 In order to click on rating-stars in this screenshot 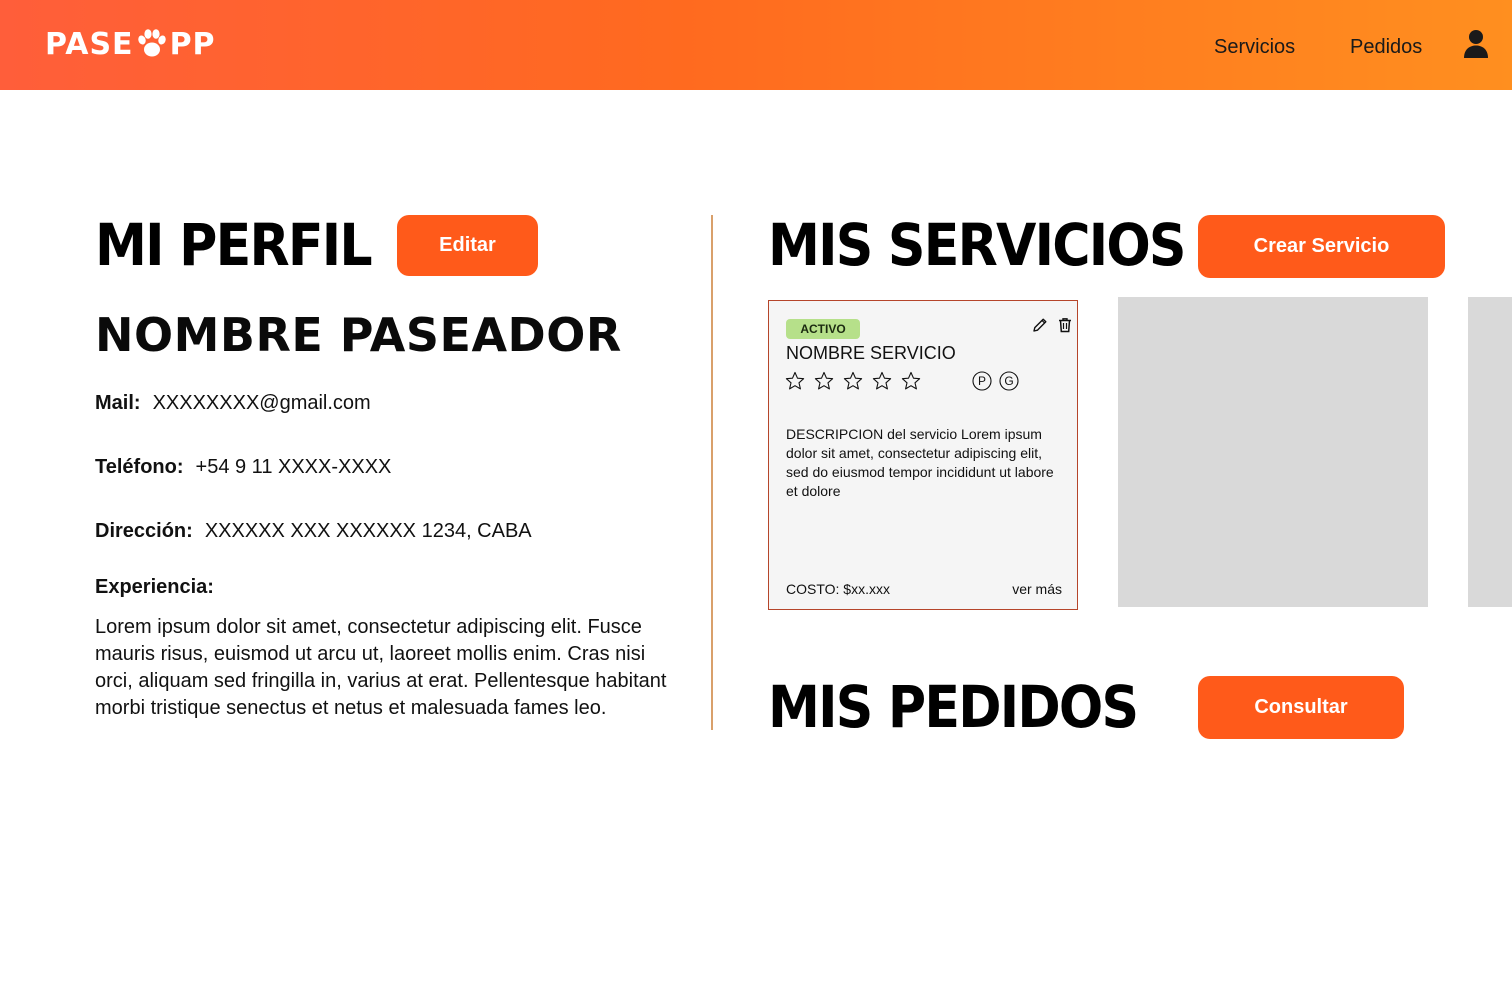, I will do `click(853, 381)`.